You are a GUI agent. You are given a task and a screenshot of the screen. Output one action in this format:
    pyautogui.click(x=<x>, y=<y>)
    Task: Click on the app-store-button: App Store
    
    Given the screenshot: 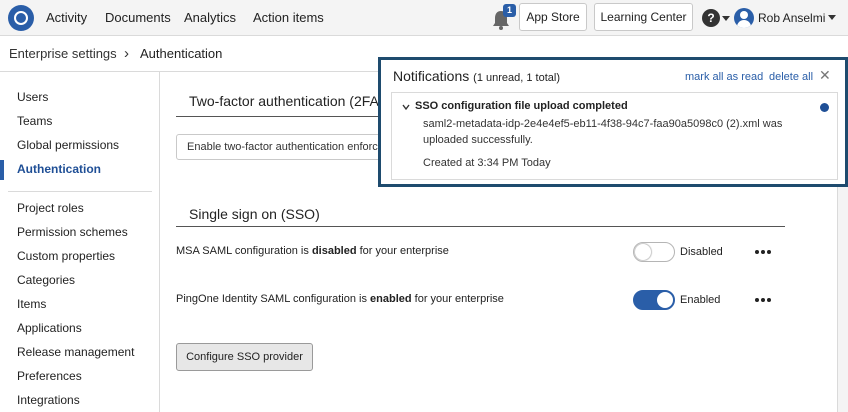 What is the action you would take?
    pyautogui.click(x=553, y=17)
    